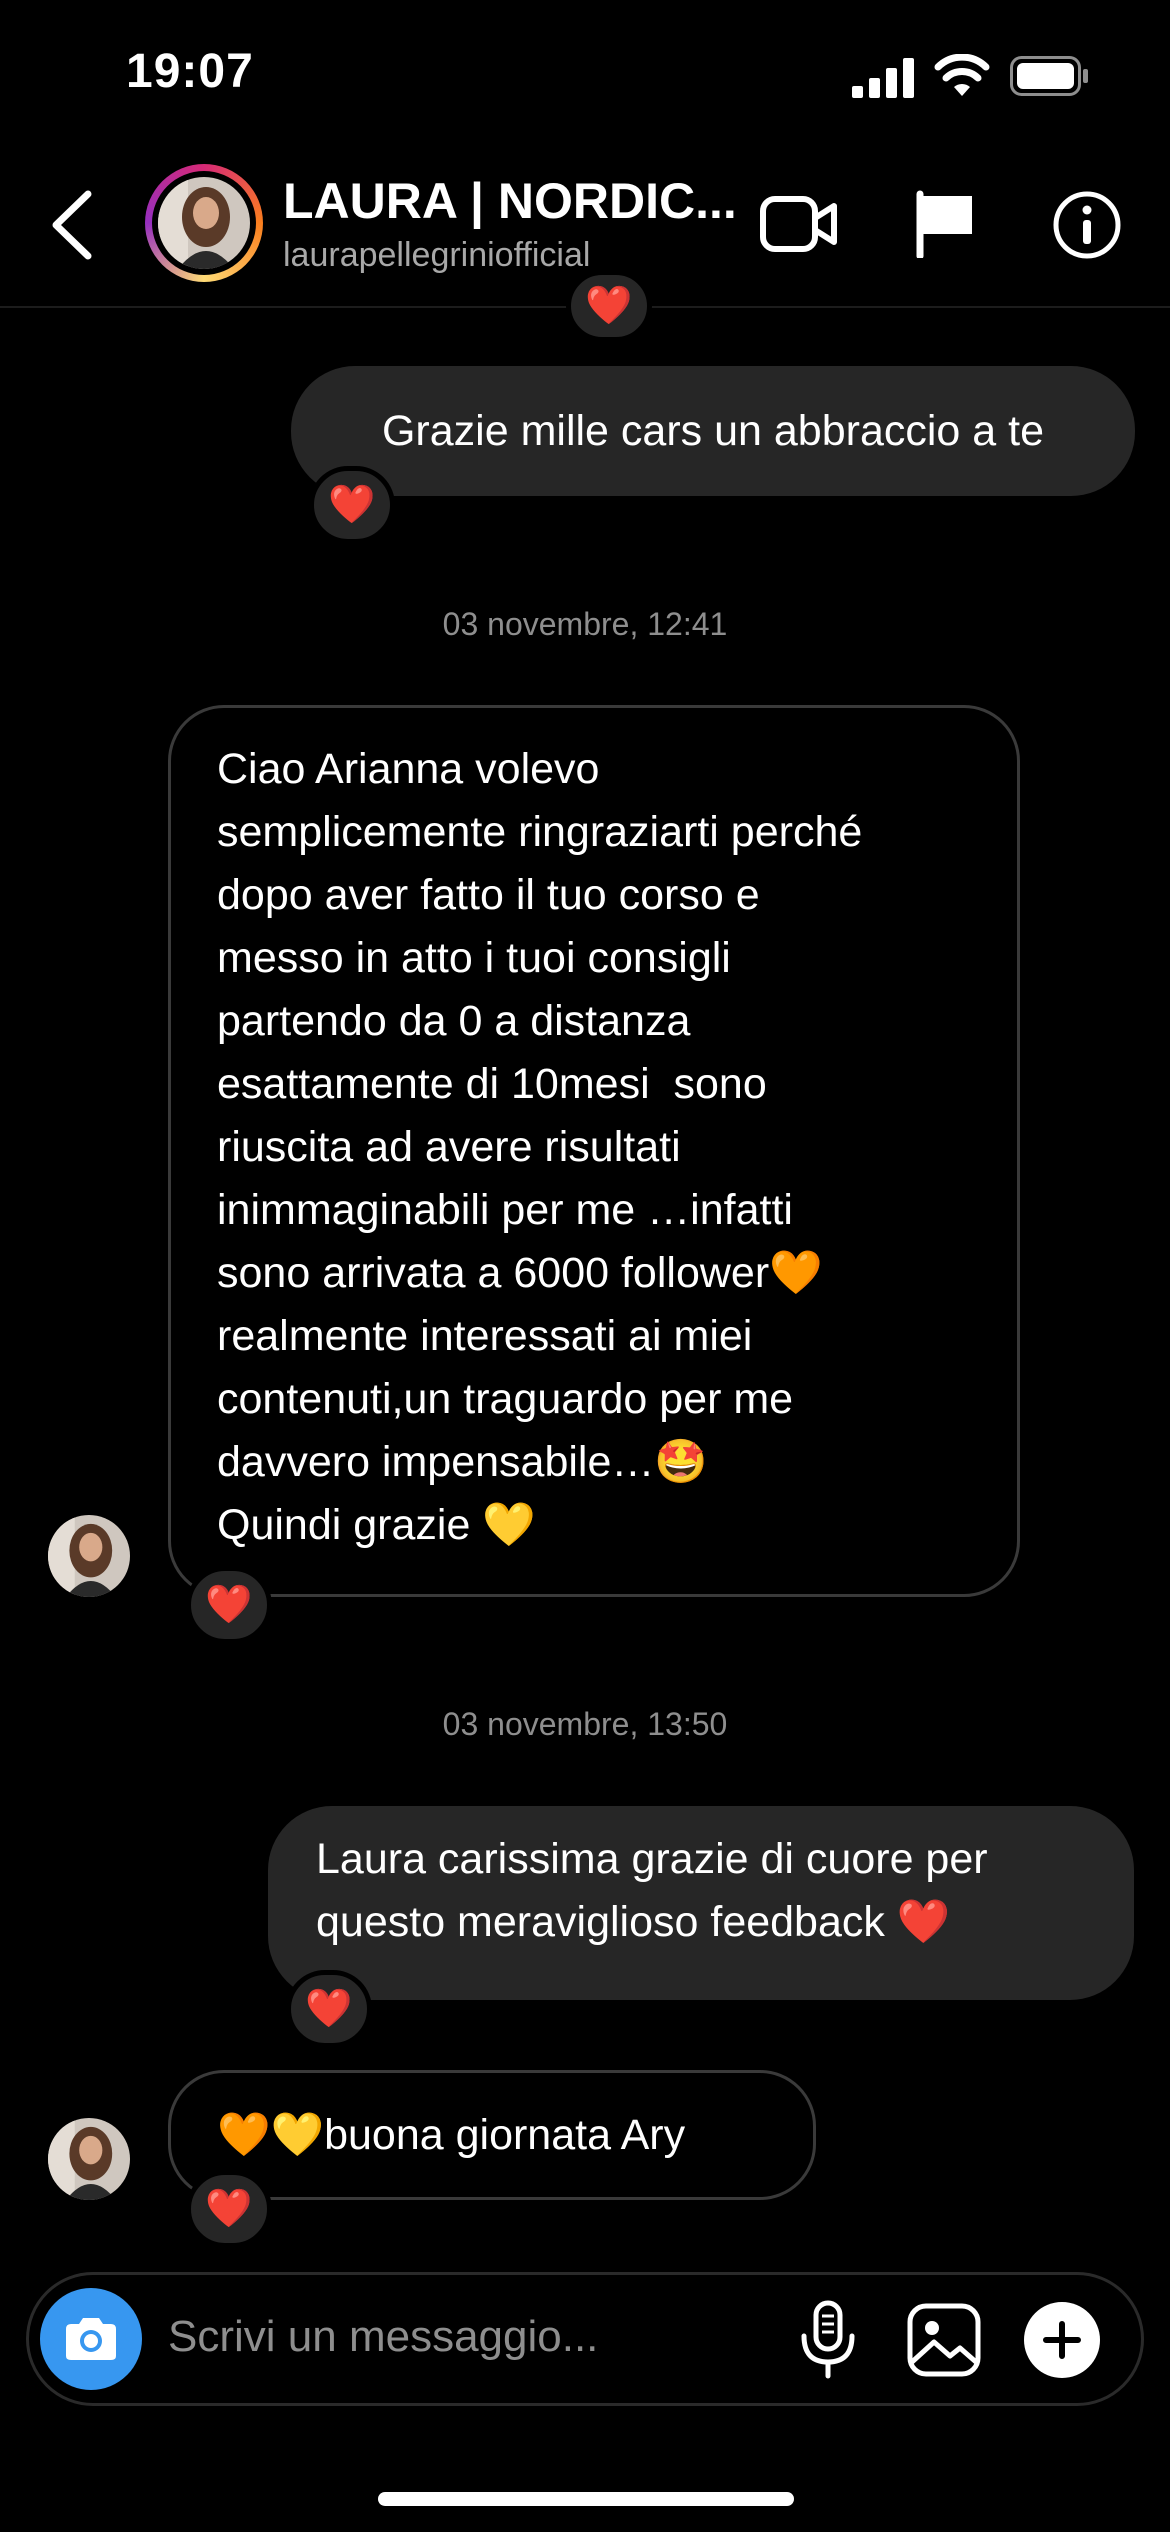 This screenshot has height=2532, width=1170. Describe the element at coordinates (71, 225) in the screenshot. I see `back-icon` at that location.